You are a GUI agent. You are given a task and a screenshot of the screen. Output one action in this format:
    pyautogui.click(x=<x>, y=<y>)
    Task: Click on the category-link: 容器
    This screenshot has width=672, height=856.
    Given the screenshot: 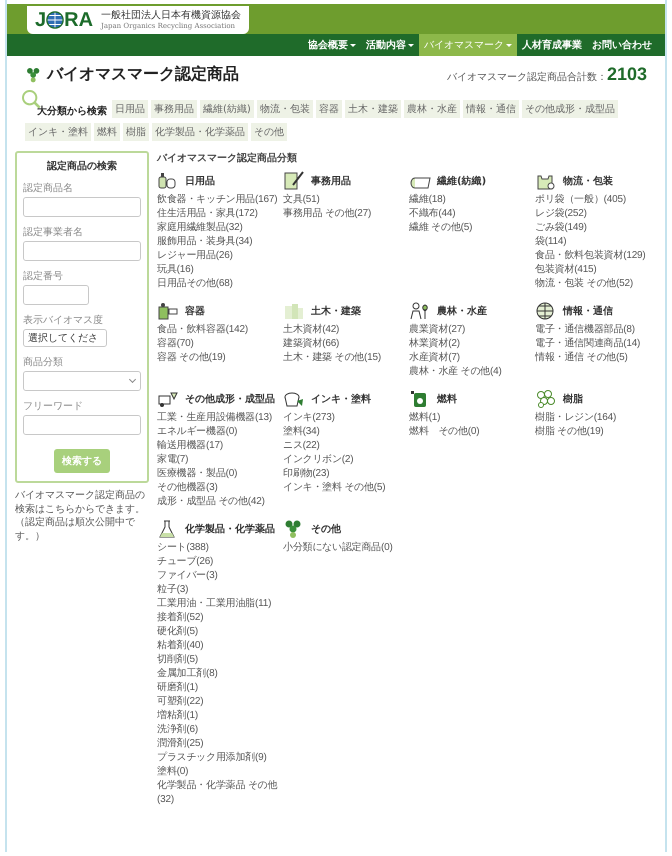 What is the action you would take?
    pyautogui.click(x=329, y=109)
    